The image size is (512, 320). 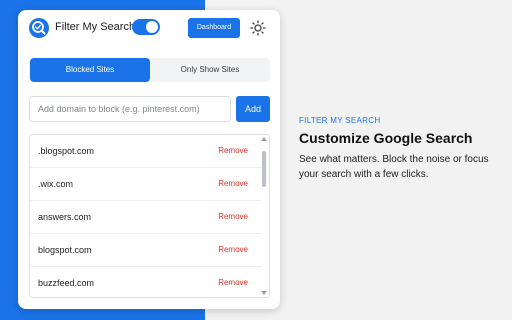 What do you see at coordinates (253, 109) in the screenshot?
I see `add-button: Add` at bounding box center [253, 109].